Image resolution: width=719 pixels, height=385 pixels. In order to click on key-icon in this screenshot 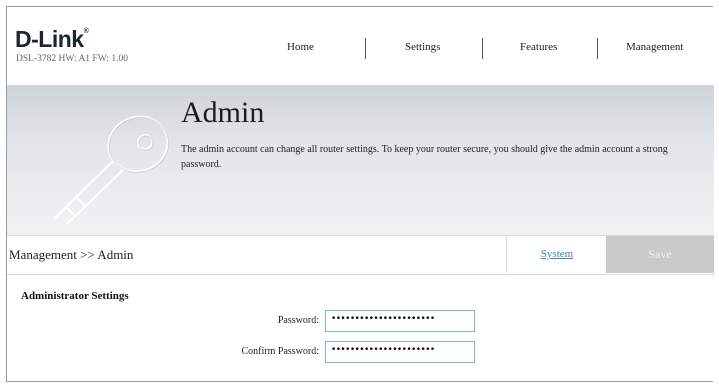, I will do `click(112, 170)`.